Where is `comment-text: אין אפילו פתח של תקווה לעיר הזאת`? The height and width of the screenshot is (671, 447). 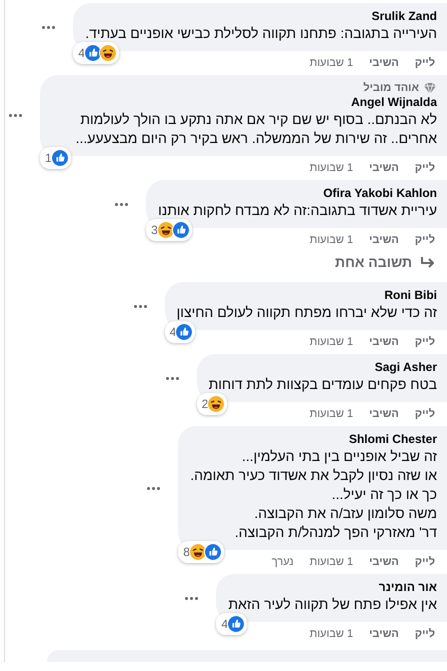
comment-text: אין אפילו פתח של תקווה לעיר הזאת is located at coordinates (332, 604).